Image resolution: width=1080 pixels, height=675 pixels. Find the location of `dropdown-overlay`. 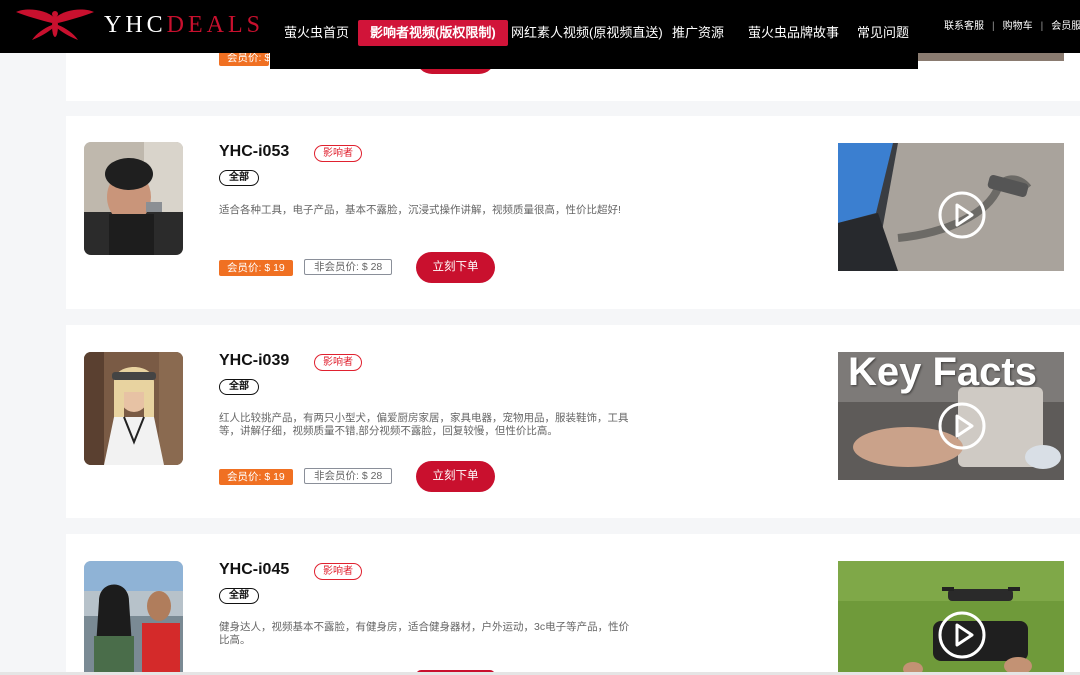

dropdown-overlay is located at coordinates (594, 61).